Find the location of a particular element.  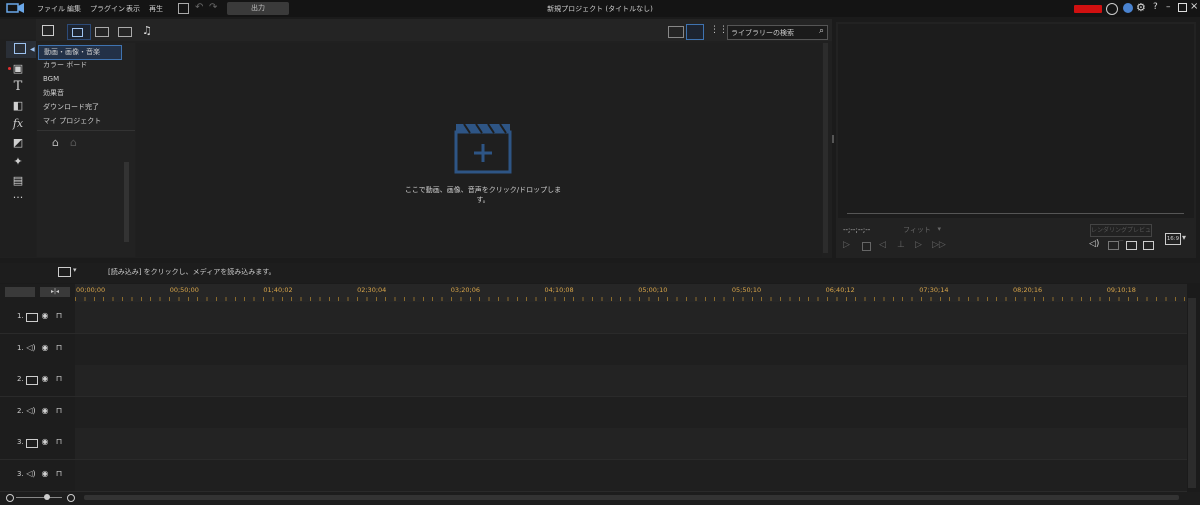

zoom-in-icon is located at coordinates (71, 498).